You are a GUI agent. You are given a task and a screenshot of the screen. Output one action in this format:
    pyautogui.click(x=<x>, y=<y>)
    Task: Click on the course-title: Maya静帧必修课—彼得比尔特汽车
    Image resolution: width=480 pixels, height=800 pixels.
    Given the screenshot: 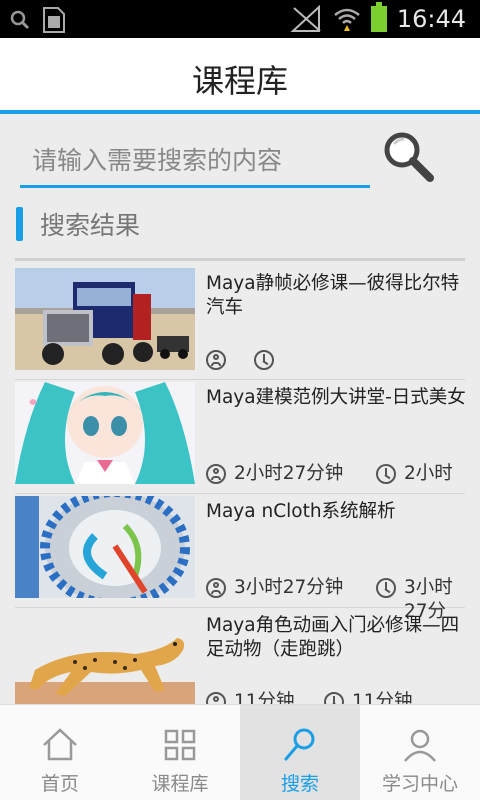 What is the action you would take?
    pyautogui.click(x=333, y=295)
    